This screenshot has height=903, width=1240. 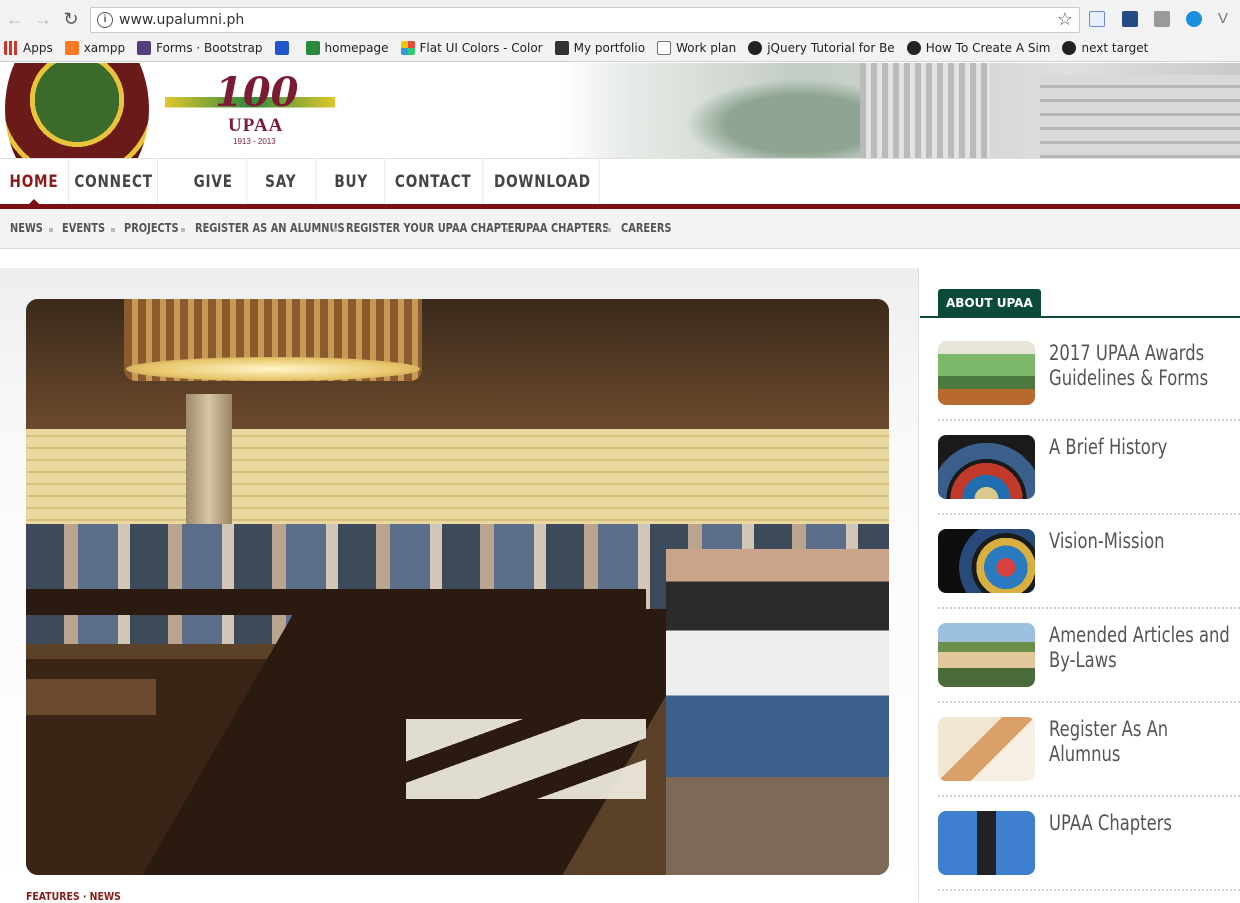 I want to click on address-bar: i www.upalumni.ph ☆, so click(x=585, y=20).